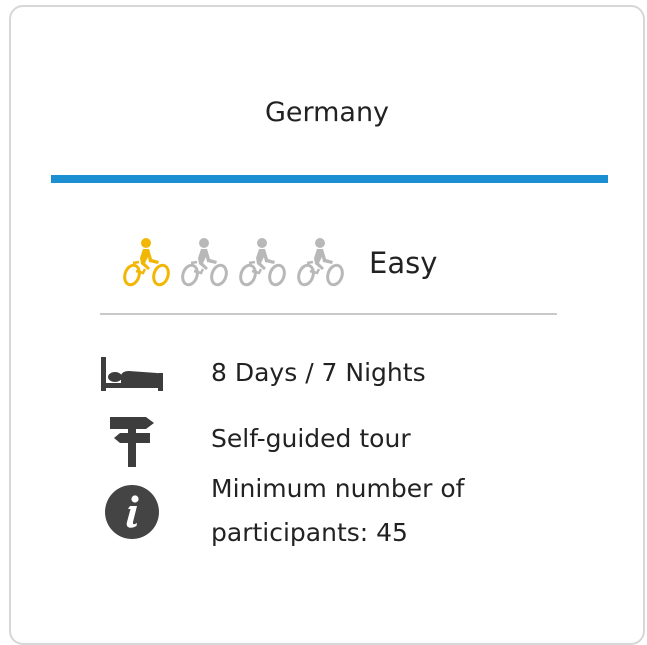 Image resolution: width=647 pixels, height=645 pixels. What do you see at coordinates (328, 314) in the screenshot?
I see `section-divider` at bounding box center [328, 314].